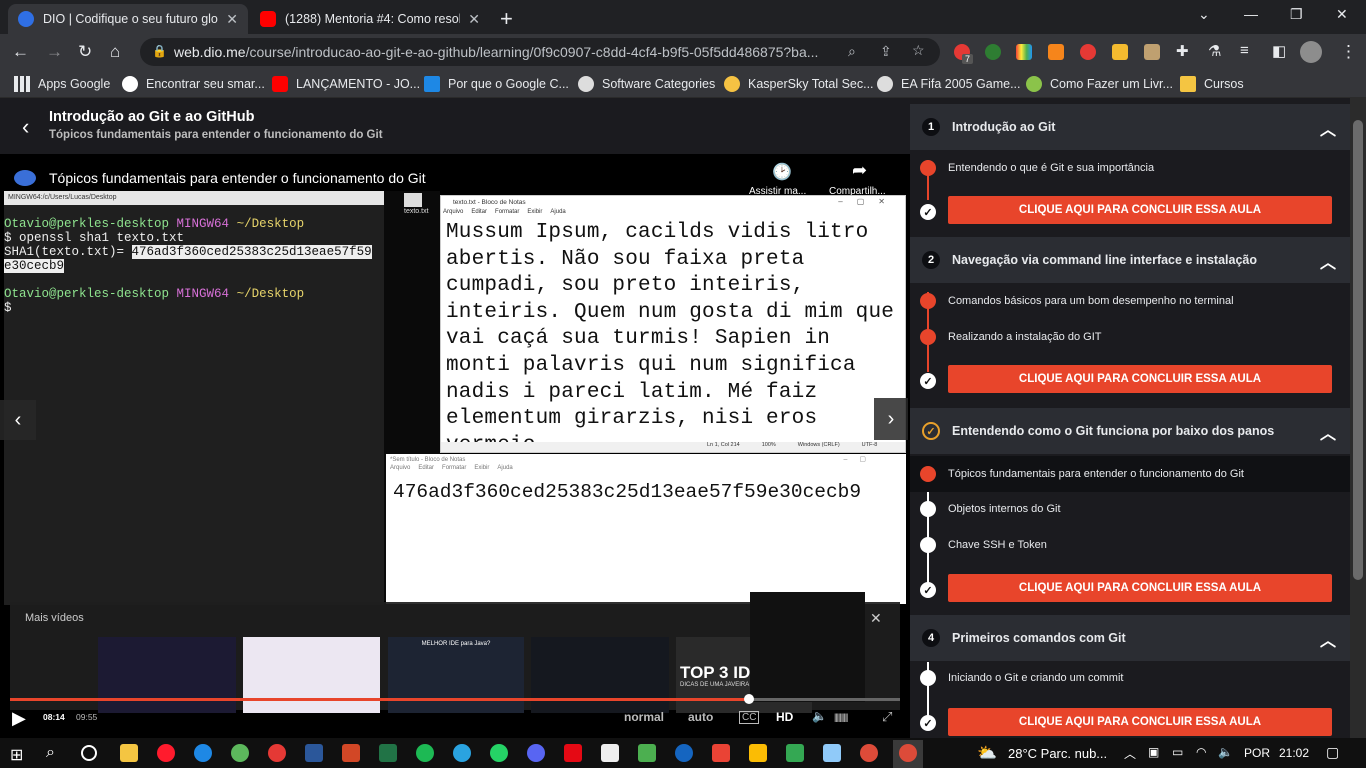 The height and width of the screenshot is (768, 1366). What do you see at coordinates (869, 753) in the screenshot?
I see `chrome-icon` at bounding box center [869, 753].